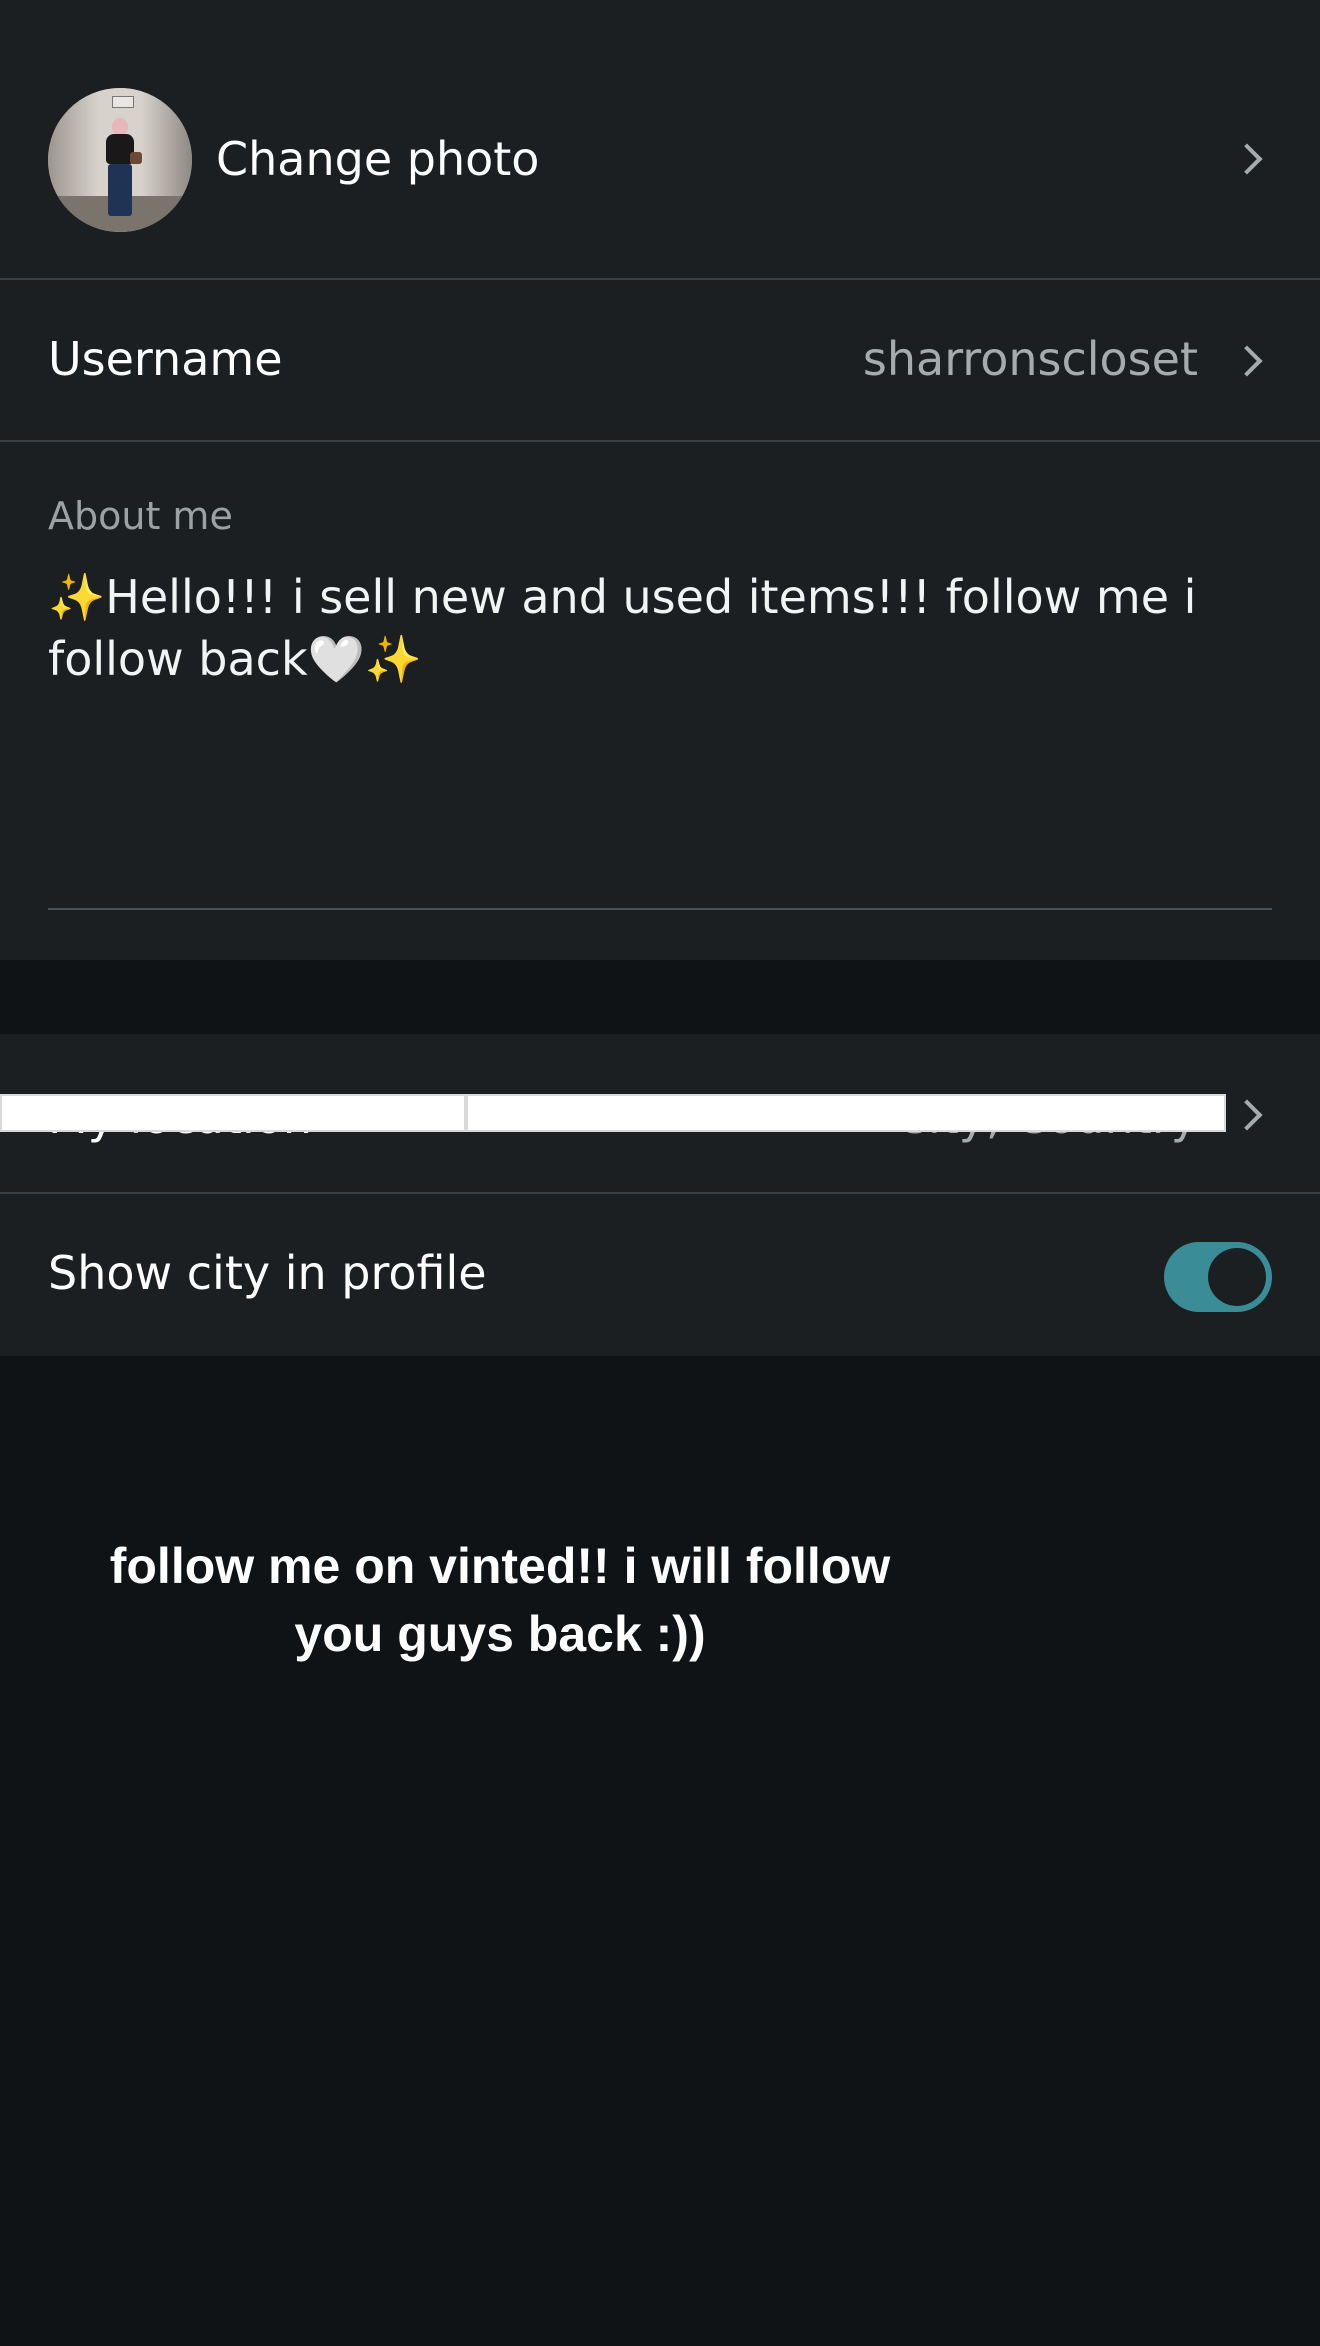 The width and height of the screenshot is (1320, 2346). What do you see at coordinates (1237, 1277) in the screenshot?
I see `toggle-knob` at bounding box center [1237, 1277].